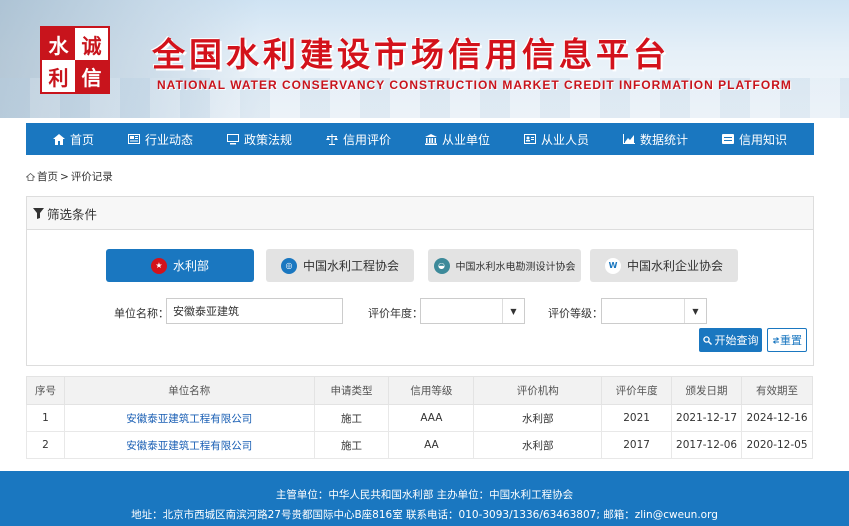 This screenshot has height=526, width=849. What do you see at coordinates (707, 340) in the screenshot?
I see `search-icon` at bounding box center [707, 340].